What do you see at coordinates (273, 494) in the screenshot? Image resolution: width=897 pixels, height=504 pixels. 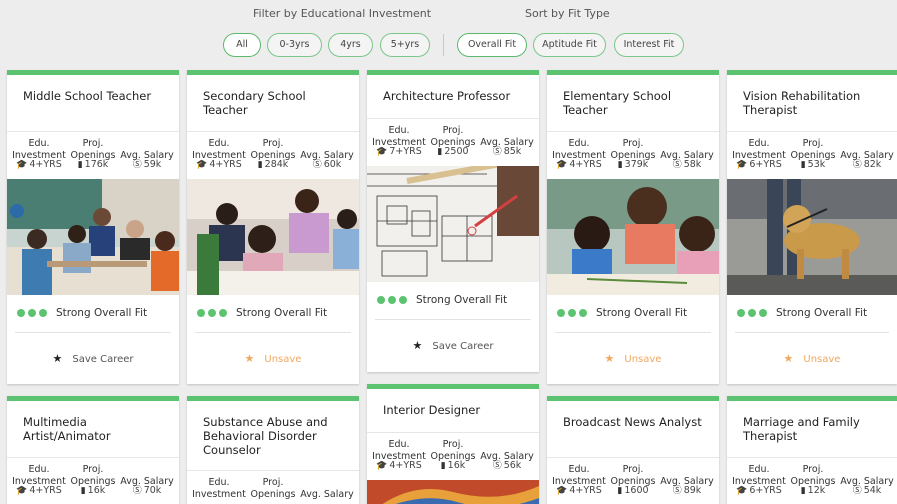 I see `openings-label-2: Openings` at bounding box center [273, 494].